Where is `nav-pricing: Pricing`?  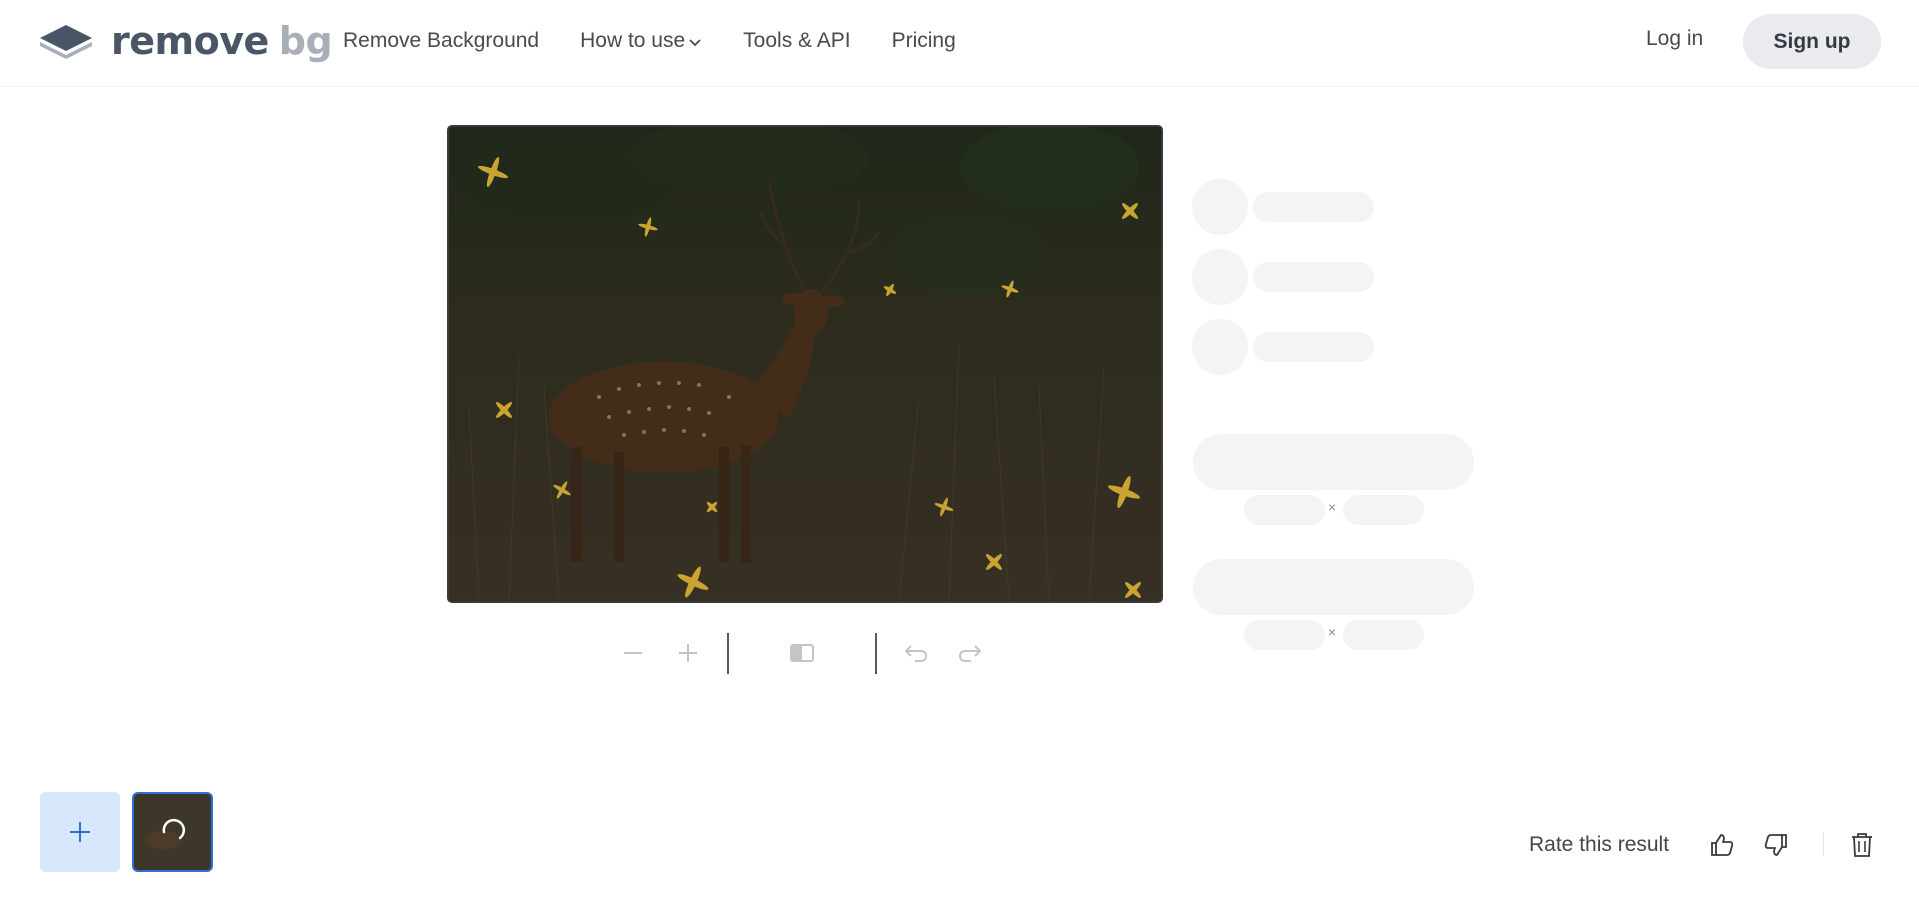 nav-pricing: Pricing is located at coordinates (924, 41).